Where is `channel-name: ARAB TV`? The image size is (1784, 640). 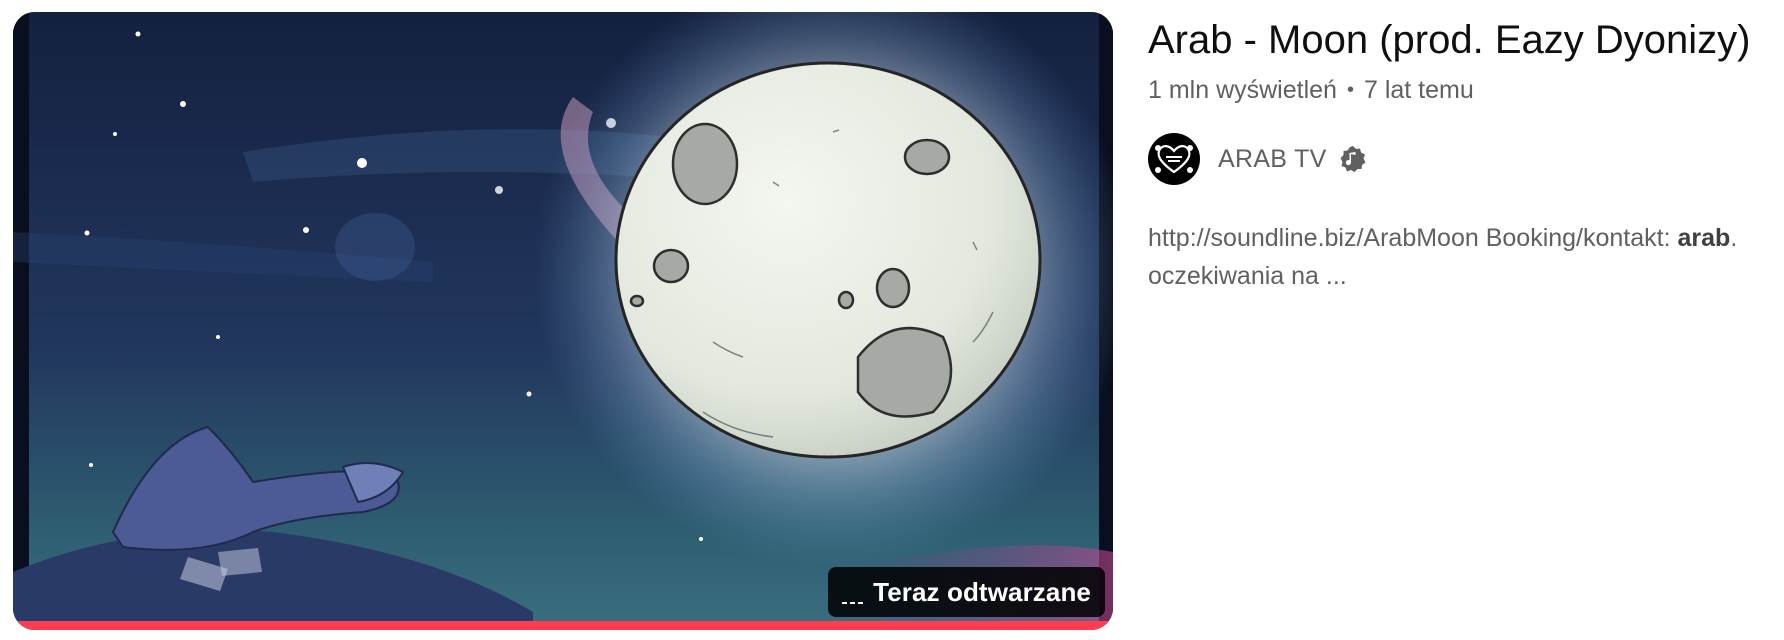 channel-name: ARAB TV is located at coordinates (1272, 159).